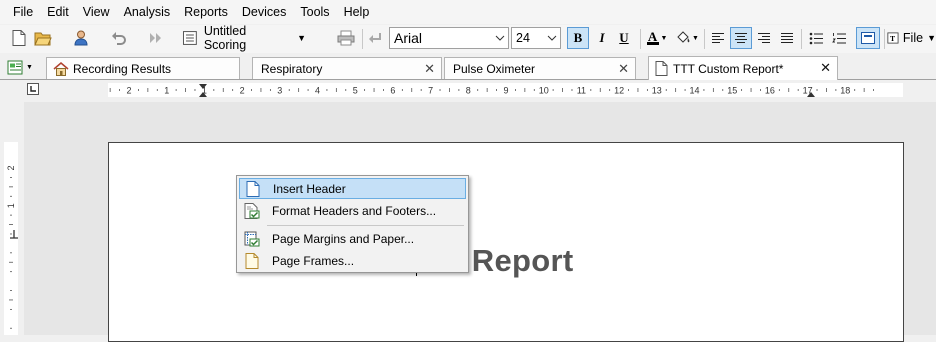  I want to click on printer-icon, so click(346, 38).